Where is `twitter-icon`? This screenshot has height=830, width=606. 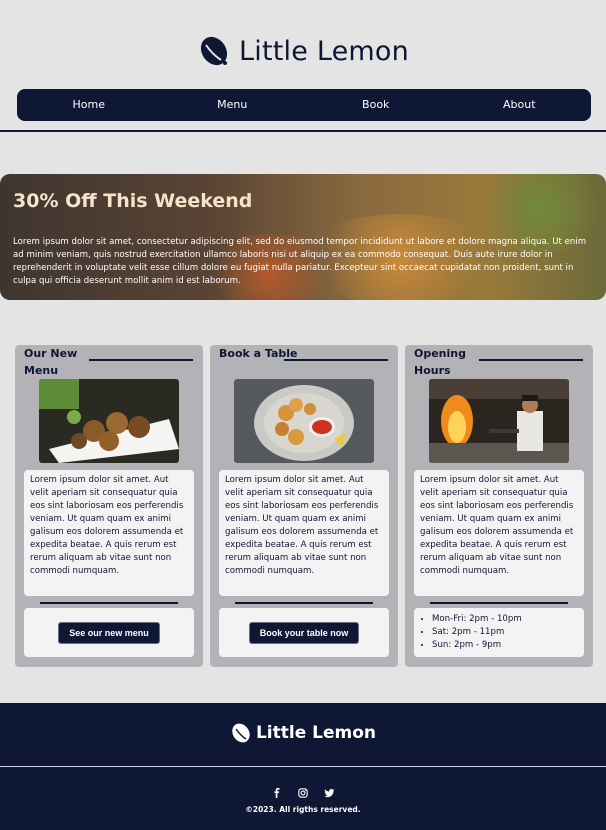
twitter-icon is located at coordinates (329, 793).